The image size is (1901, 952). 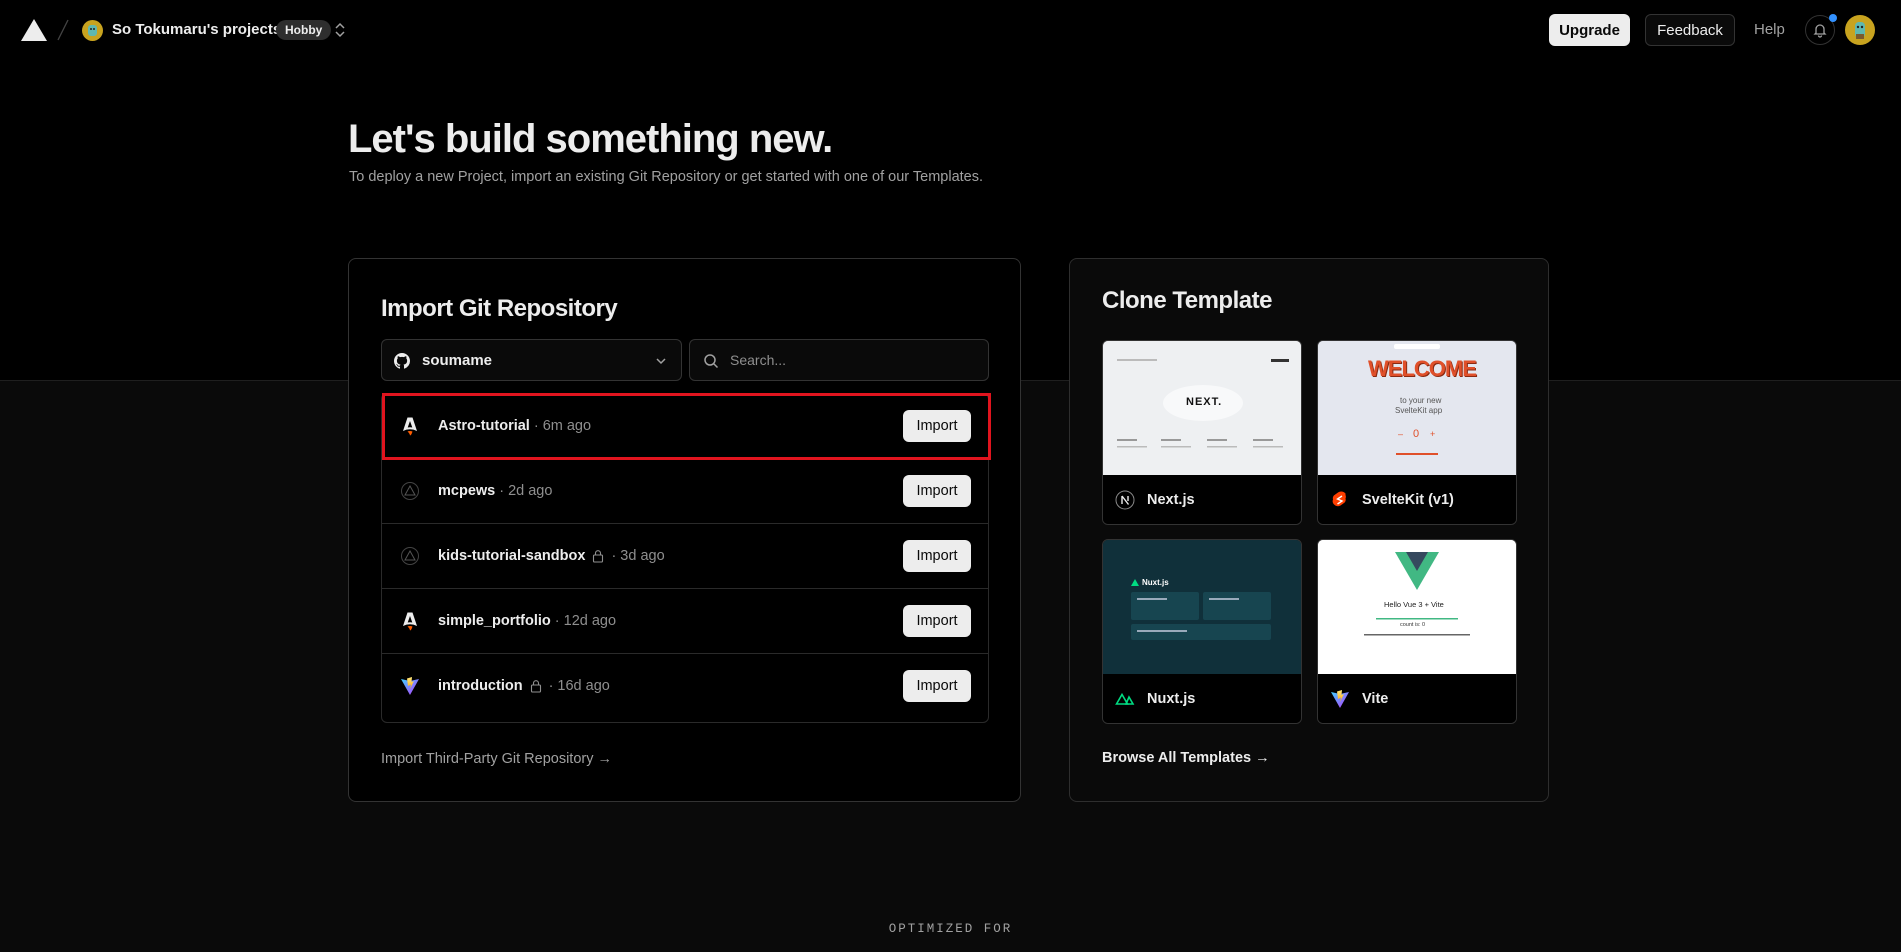 What do you see at coordinates (1186, 758) in the screenshot?
I see `browse-all-templates-link: Browse All Templates →` at bounding box center [1186, 758].